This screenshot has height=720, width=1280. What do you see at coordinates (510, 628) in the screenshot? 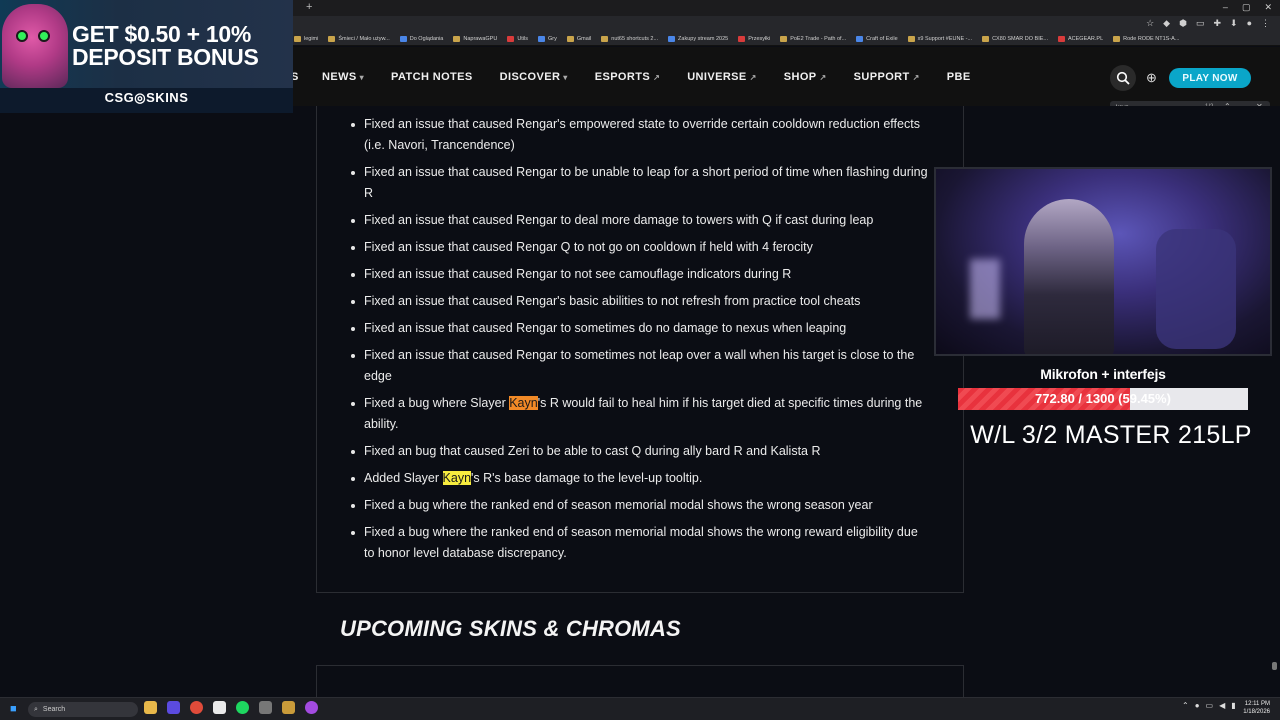
I see `section-title: UPCOMING SKINS & CHROMAS` at bounding box center [510, 628].